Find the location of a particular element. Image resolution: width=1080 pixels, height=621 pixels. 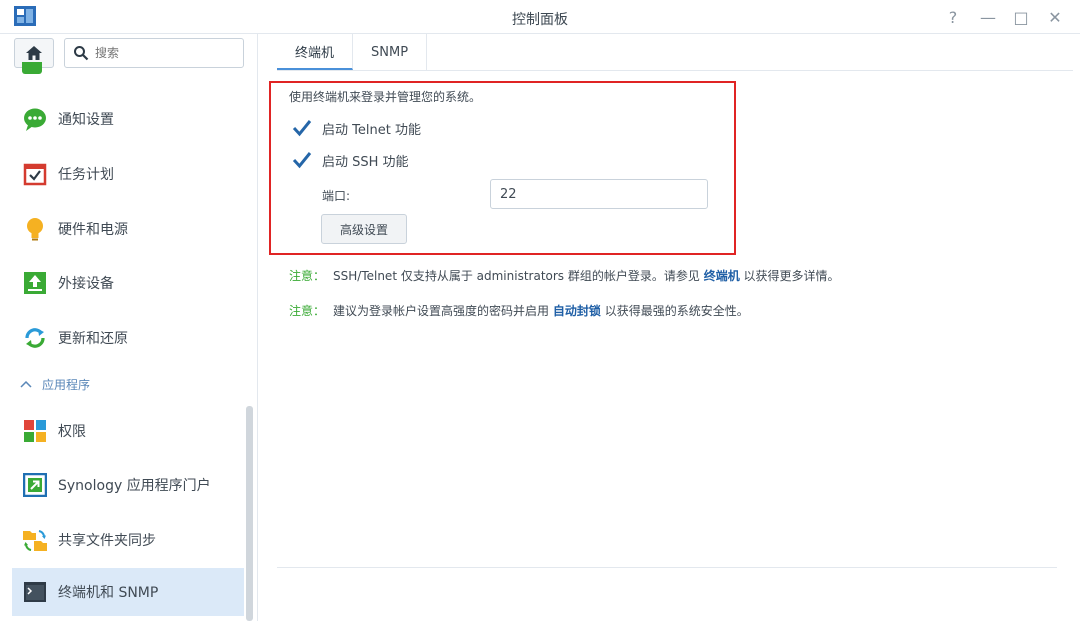

home-icon is located at coordinates (34, 53).